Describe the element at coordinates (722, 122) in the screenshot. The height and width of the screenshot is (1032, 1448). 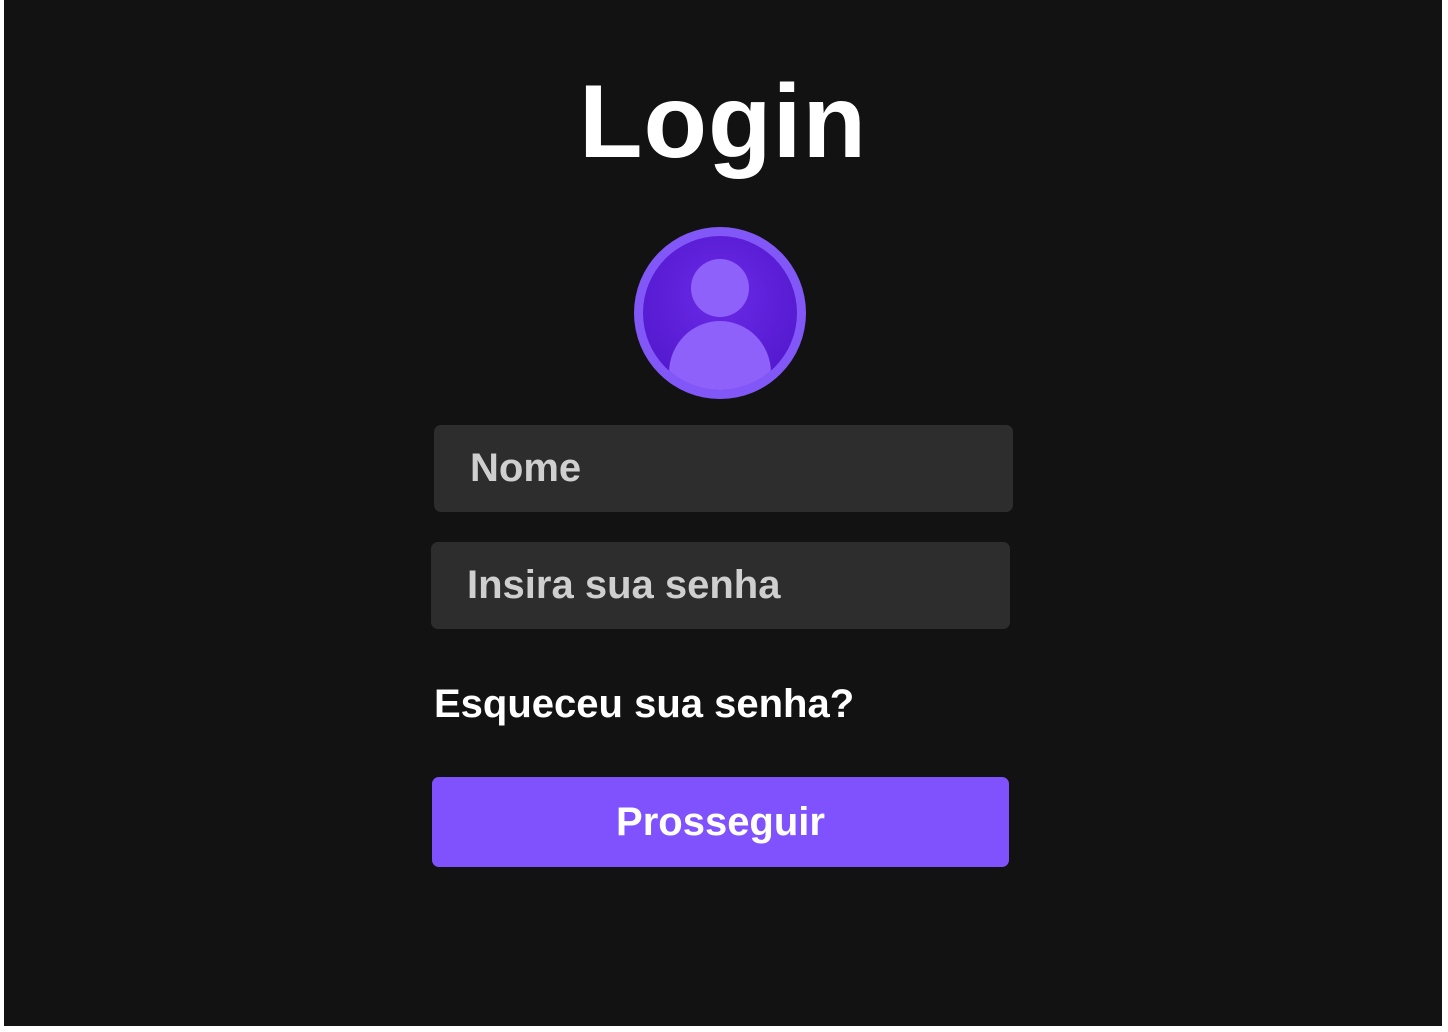
I see `page-title: Login` at that location.